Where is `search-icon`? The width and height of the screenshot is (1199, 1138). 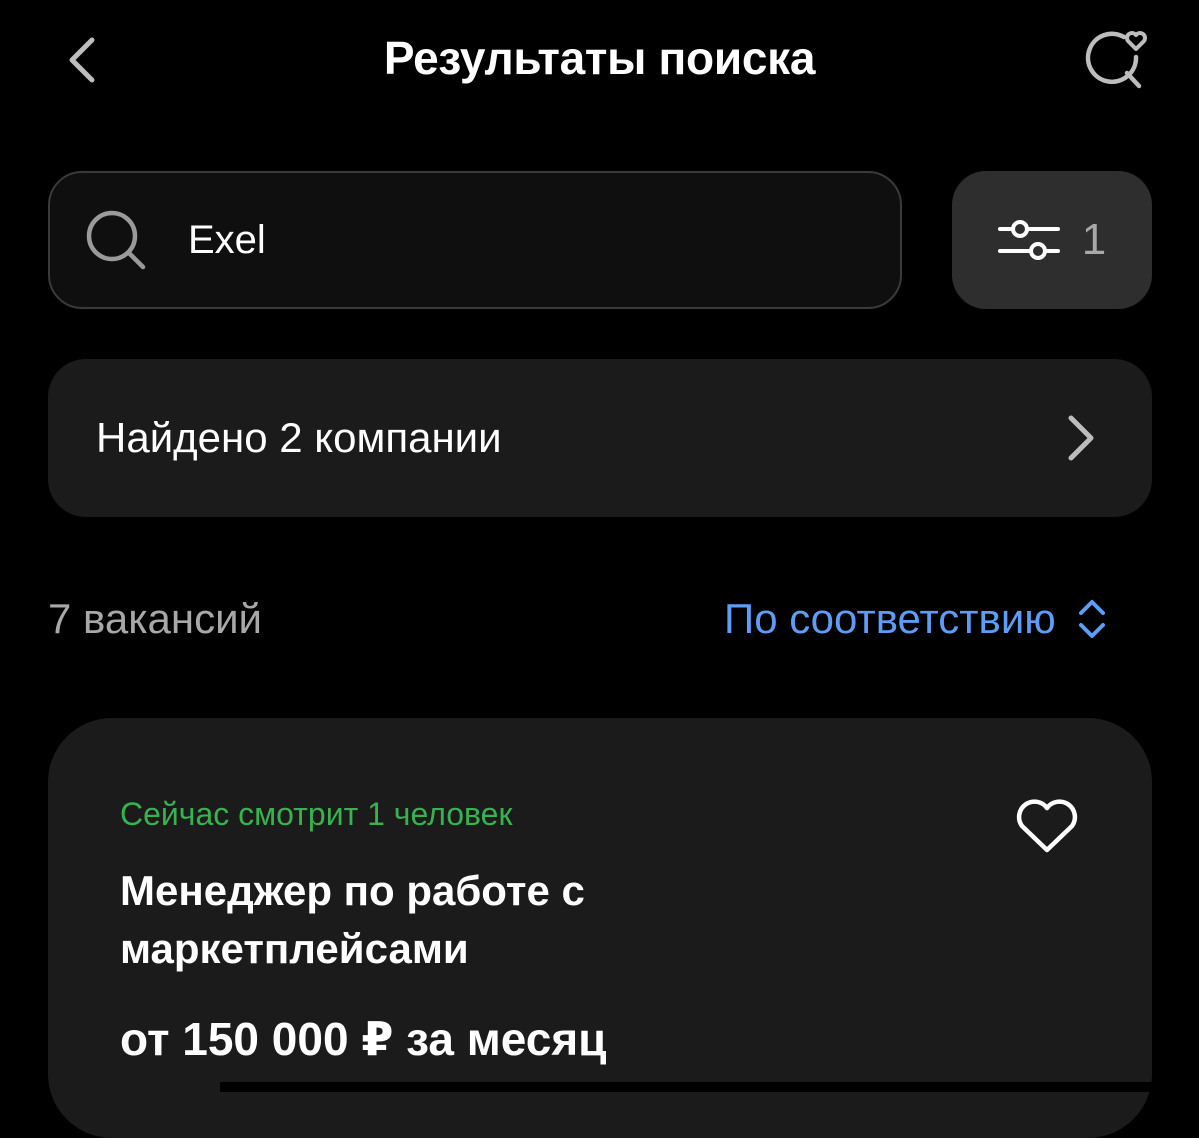 search-icon is located at coordinates (116, 240).